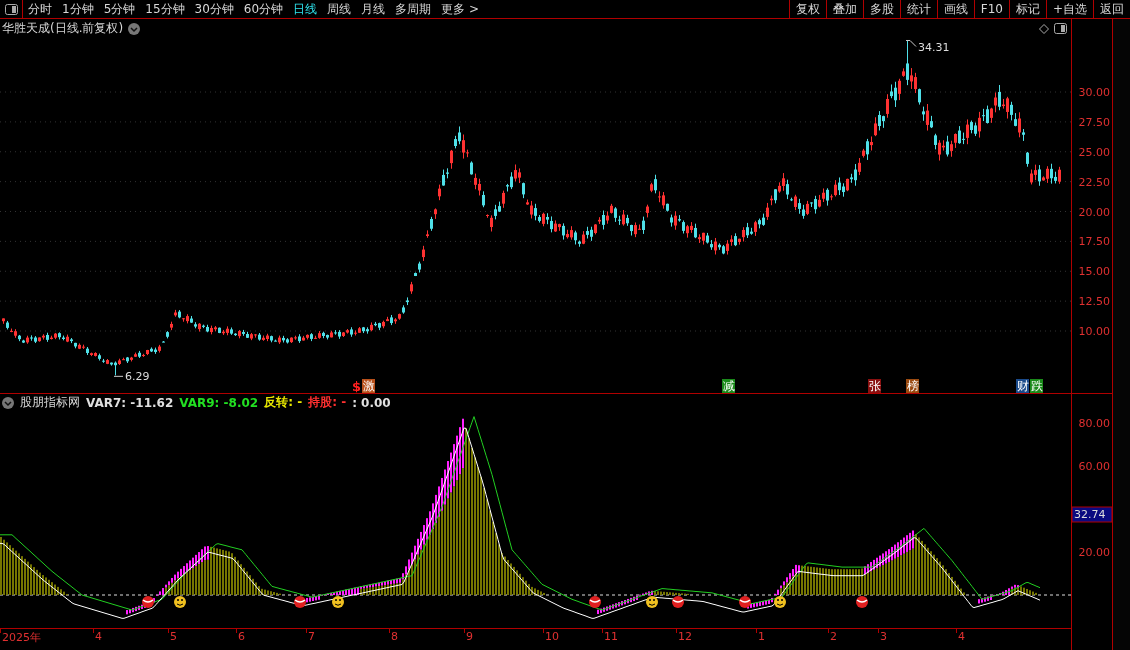 The height and width of the screenshot is (650, 1130). I want to click on signal-tag: 跌, so click(1036, 386).